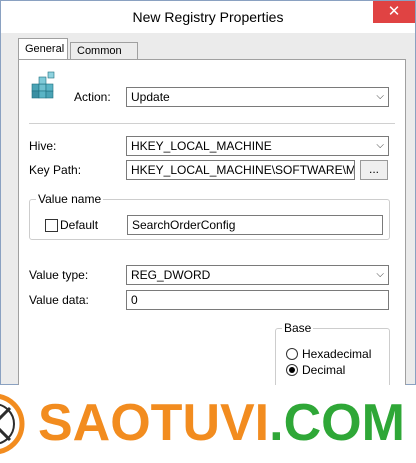 The height and width of the screenshot is (463, 416). What do you see at coordinates (154, 423) in the screenshot?
I see `watermark-main: SAOTUVI` at bounding box center [154, 423].